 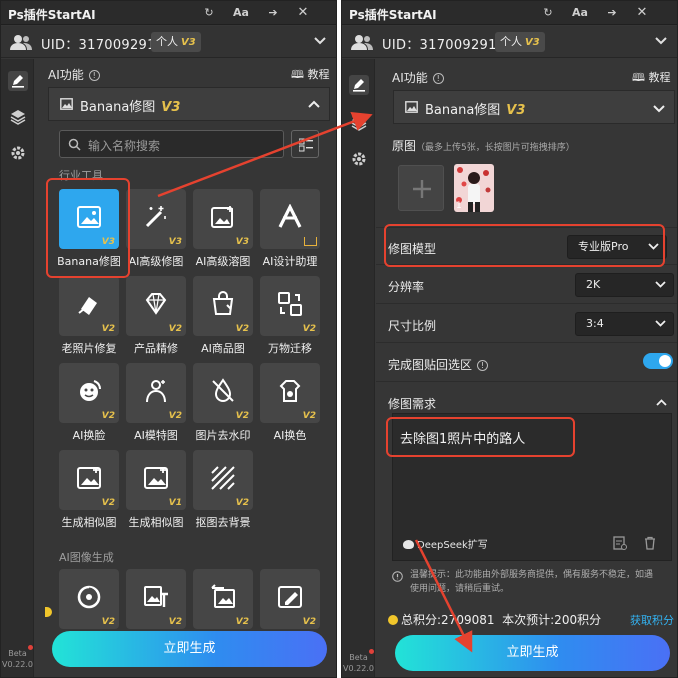 I want to click on arrow-to-generate, so click(x=443, y=596).